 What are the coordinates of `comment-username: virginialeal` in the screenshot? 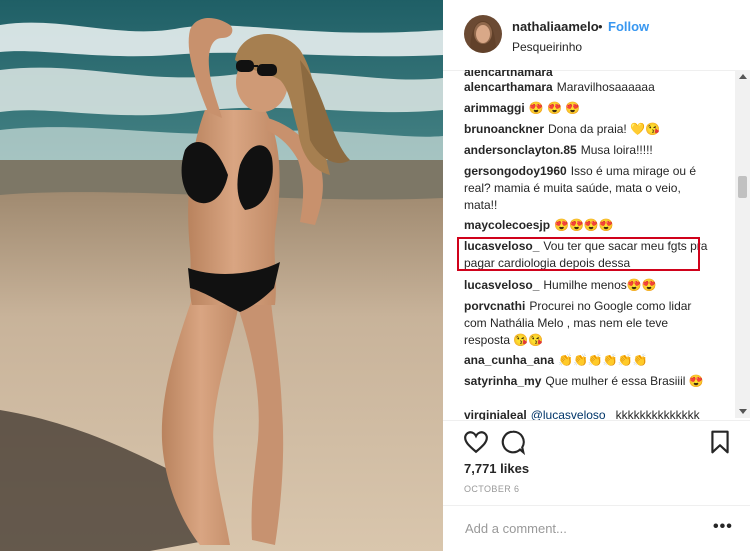 It's located at (495, 414).